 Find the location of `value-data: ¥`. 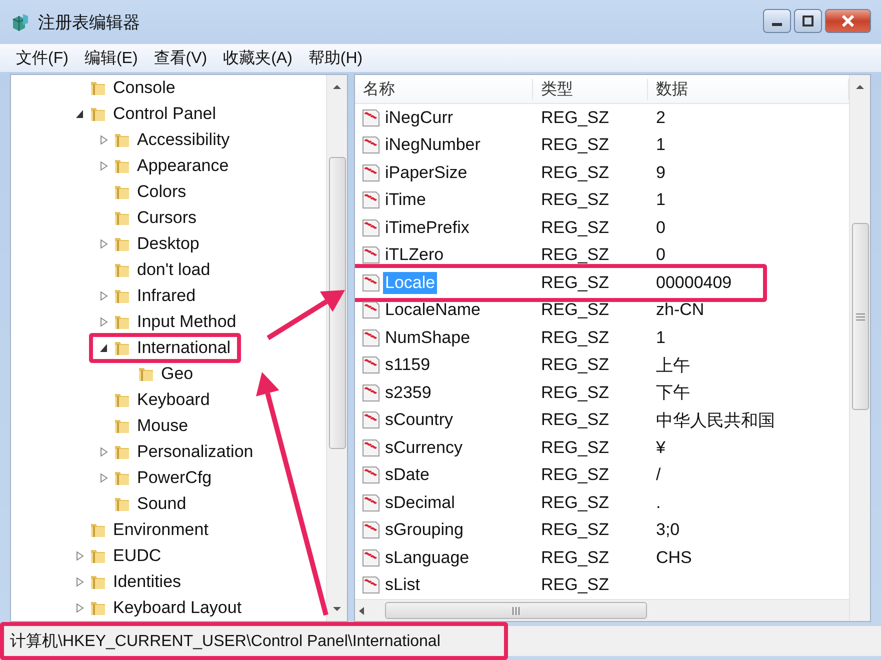

value-data: ¥ is located at coordinates (660, 448).